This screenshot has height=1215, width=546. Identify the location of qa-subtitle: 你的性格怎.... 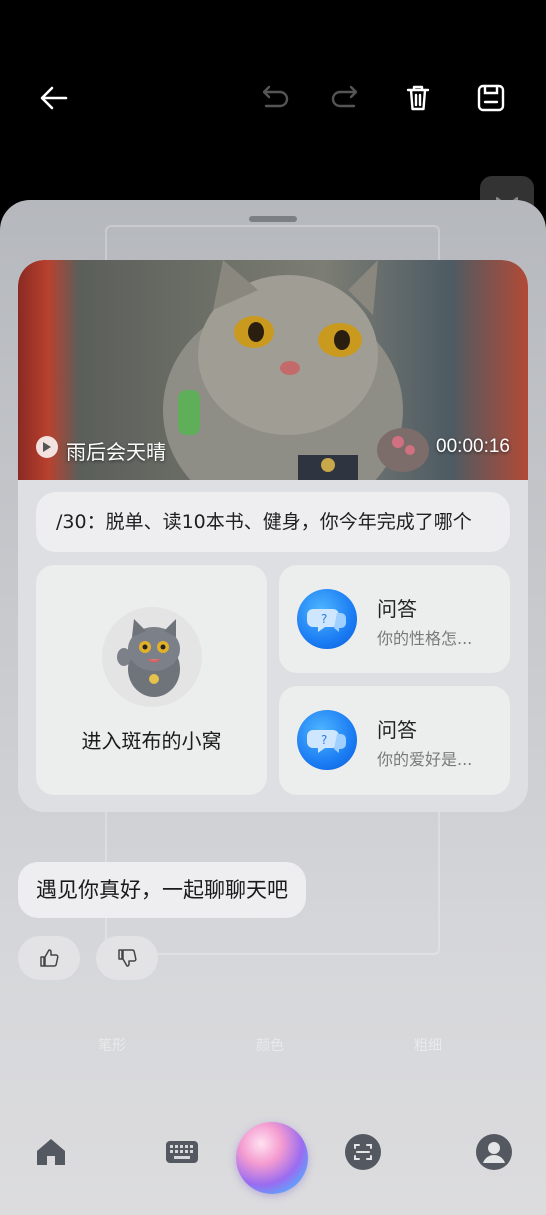
(425, 638).